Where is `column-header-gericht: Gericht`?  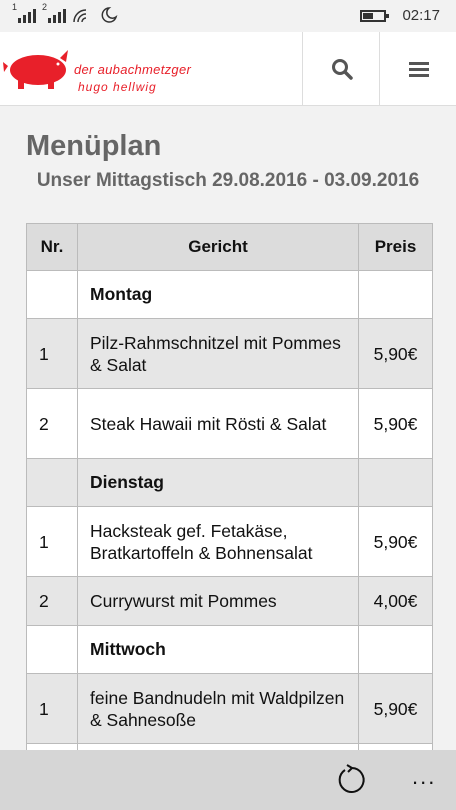 column-header-gericht: Gericht is located at coordinates (218, 247).